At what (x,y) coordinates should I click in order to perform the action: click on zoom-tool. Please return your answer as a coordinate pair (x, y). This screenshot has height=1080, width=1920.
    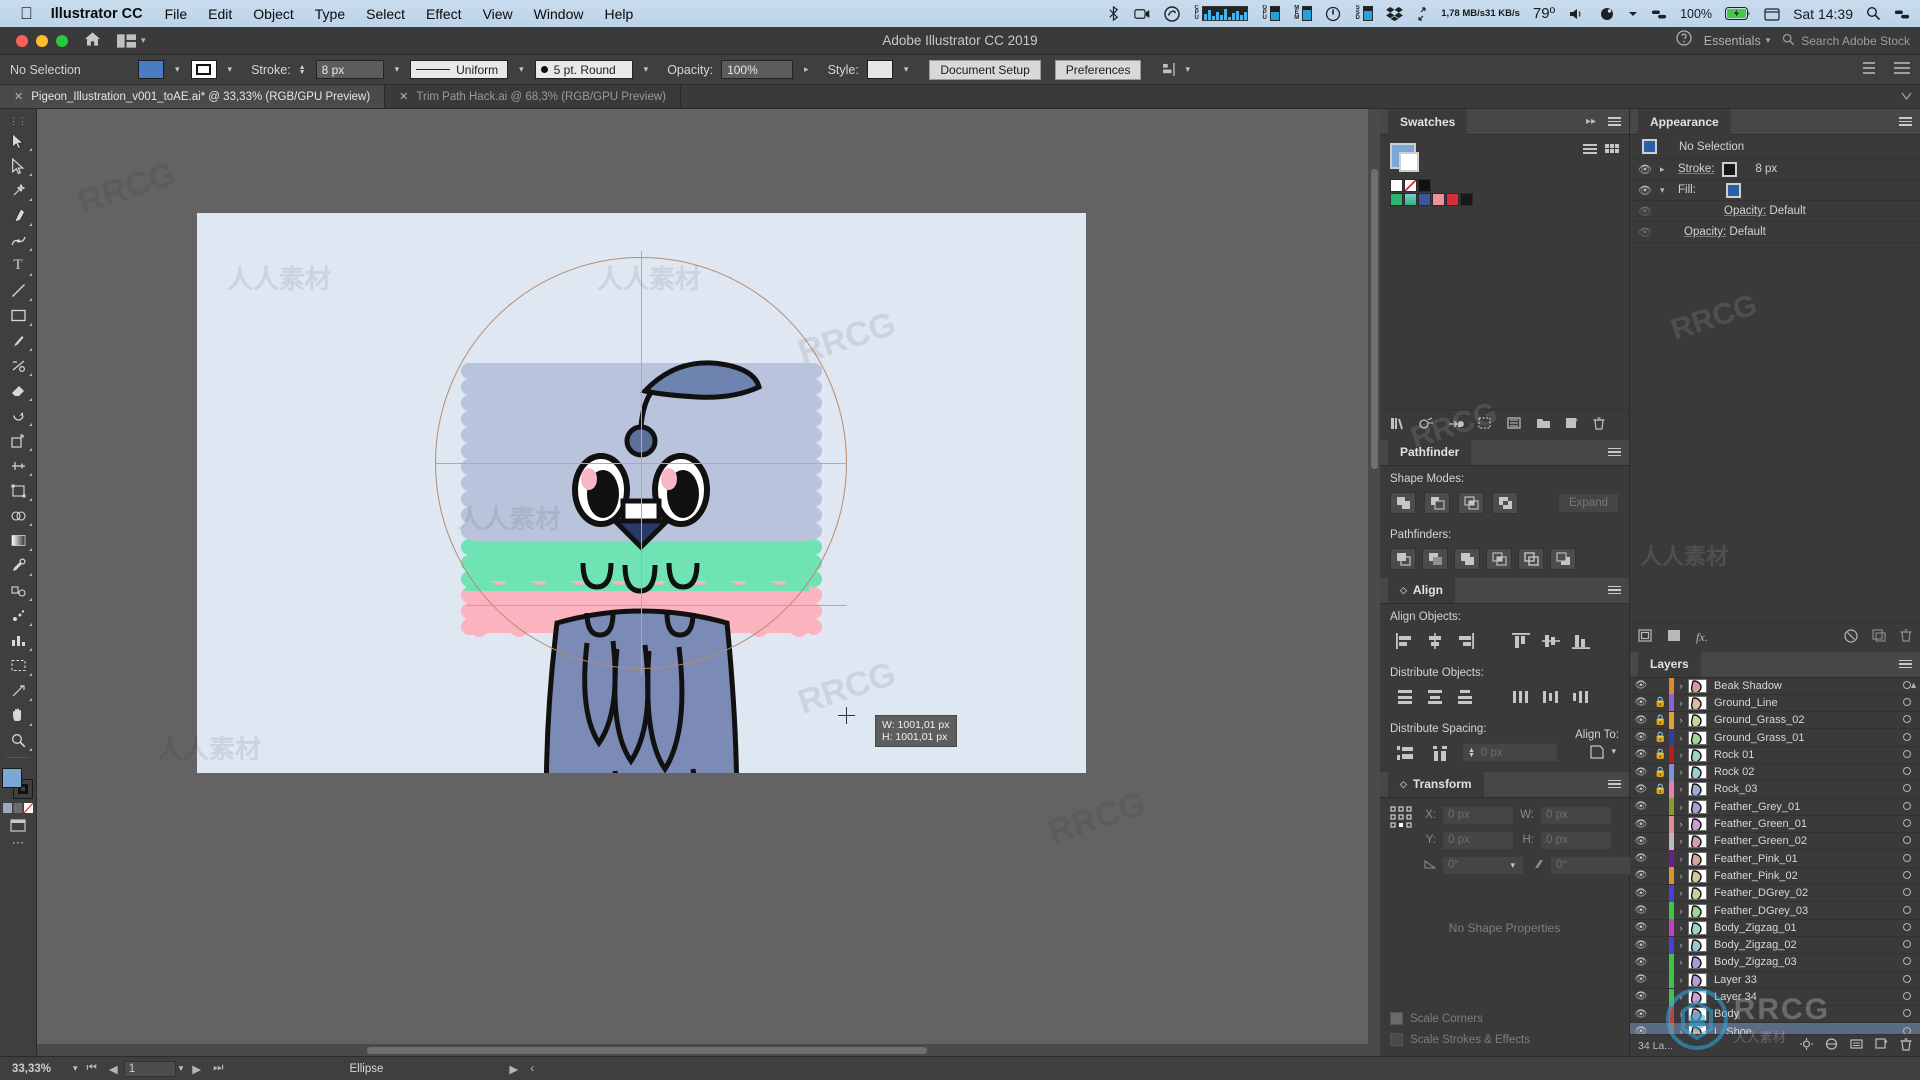
    Looking at the image, I should click on (18, 740).